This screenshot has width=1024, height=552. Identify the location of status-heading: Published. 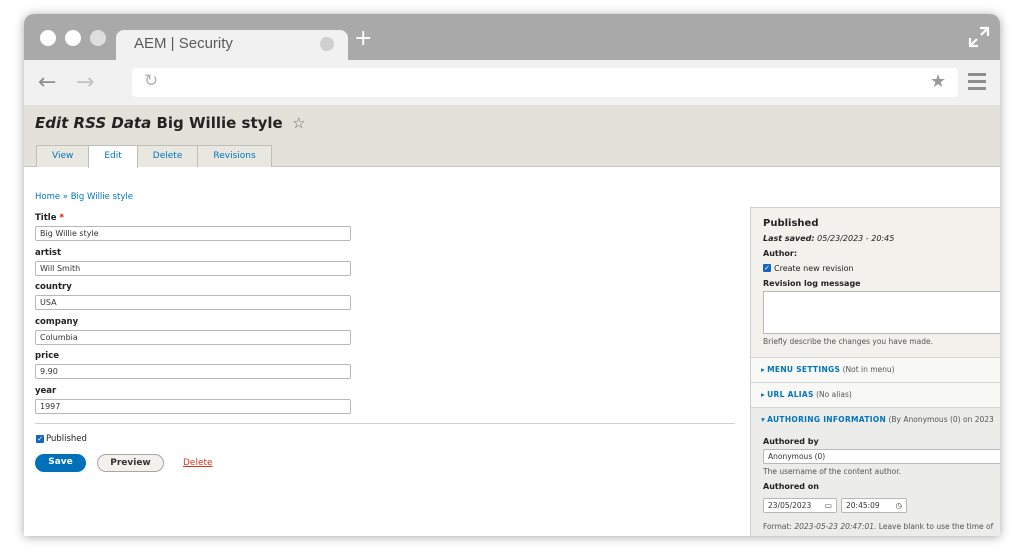
(791, 223).